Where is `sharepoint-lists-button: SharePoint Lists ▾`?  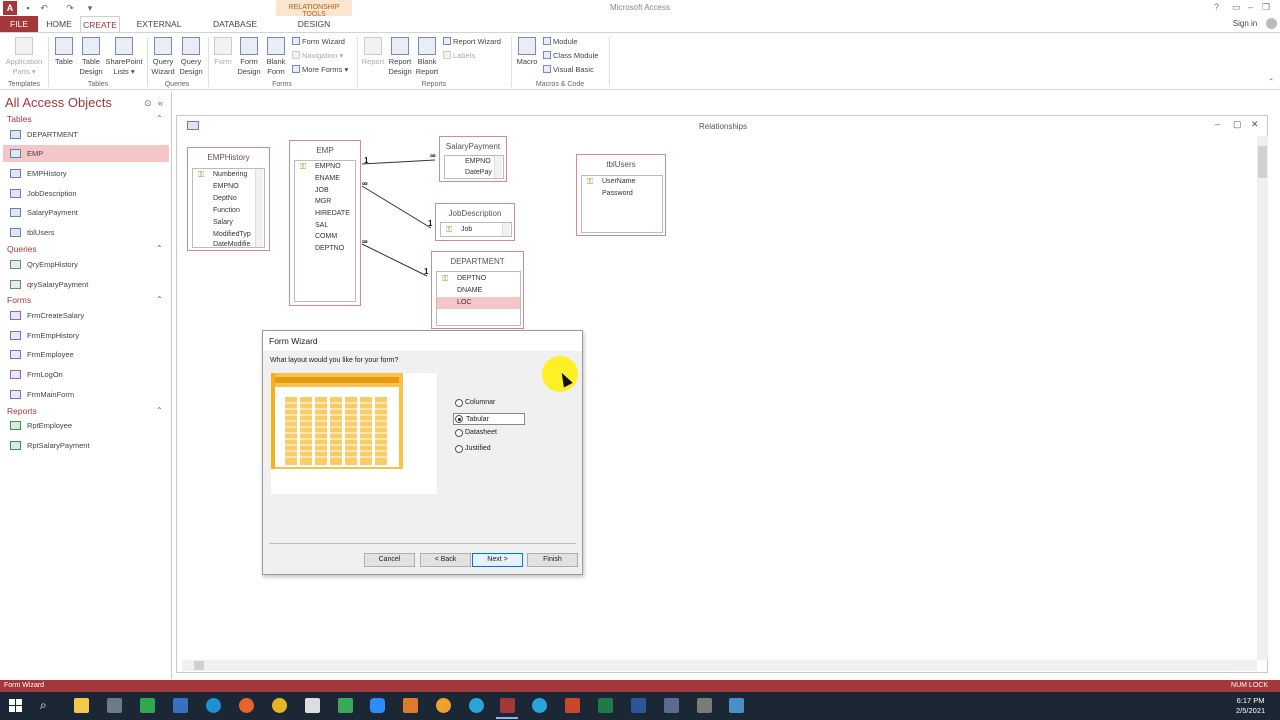 sharepoint-lists-button: SharePoint Lists ▾ is located at coordinates (124, 57).